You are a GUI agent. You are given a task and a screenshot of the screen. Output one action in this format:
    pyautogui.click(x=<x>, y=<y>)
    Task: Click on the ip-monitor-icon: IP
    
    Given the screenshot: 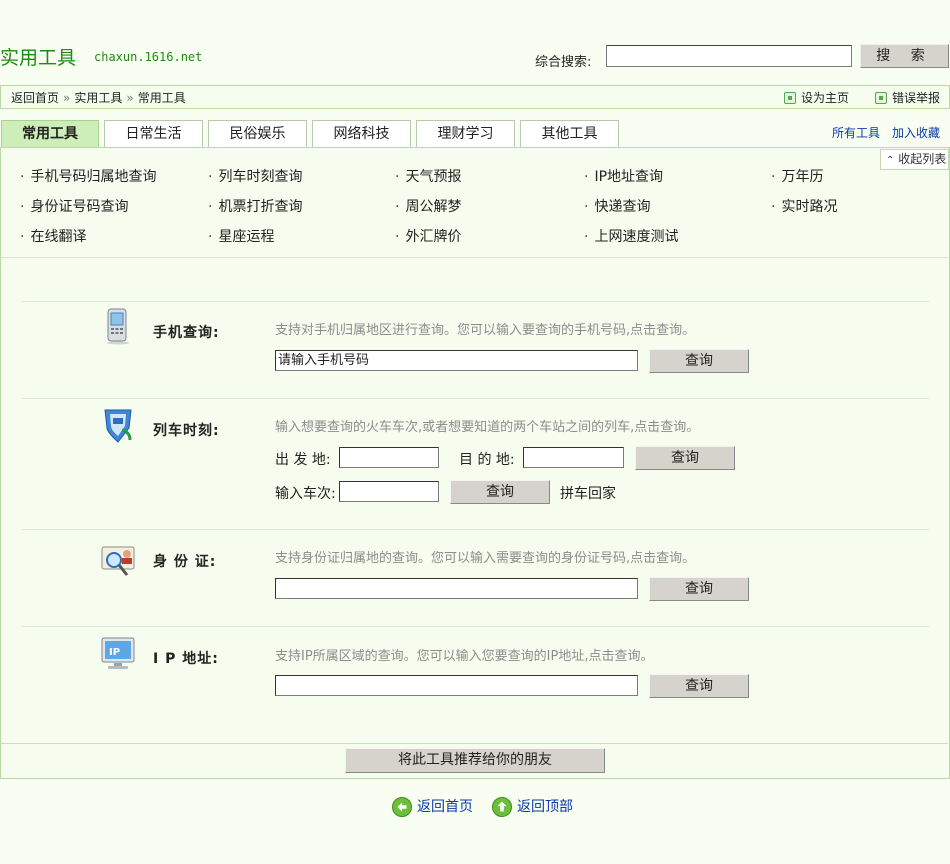 What is the action you would take?
    pyautogui.click(x=118, y=653)
    